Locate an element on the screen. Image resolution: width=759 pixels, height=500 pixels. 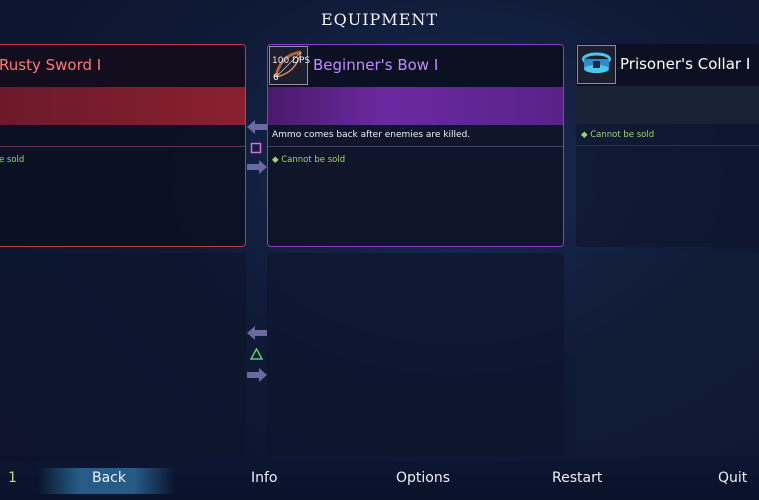
item-card-rusty-sword: Rusty Sword I e sold is located at coordinates (123, 145).